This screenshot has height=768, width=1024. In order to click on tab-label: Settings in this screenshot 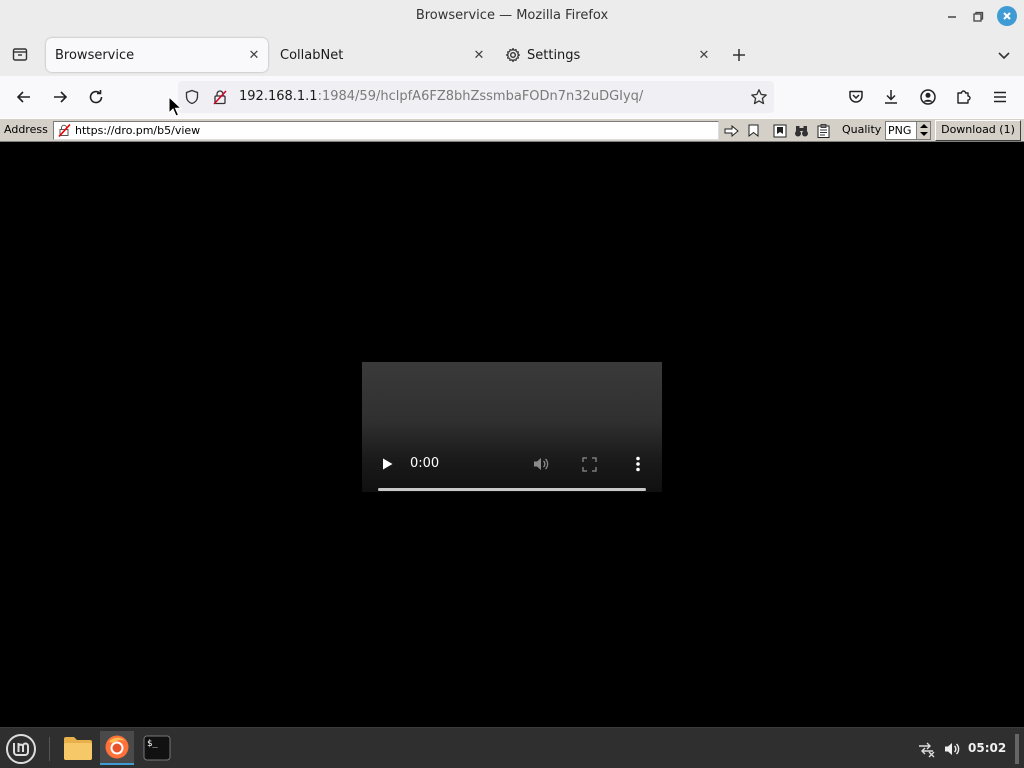, I will do `click(554, 55)`.